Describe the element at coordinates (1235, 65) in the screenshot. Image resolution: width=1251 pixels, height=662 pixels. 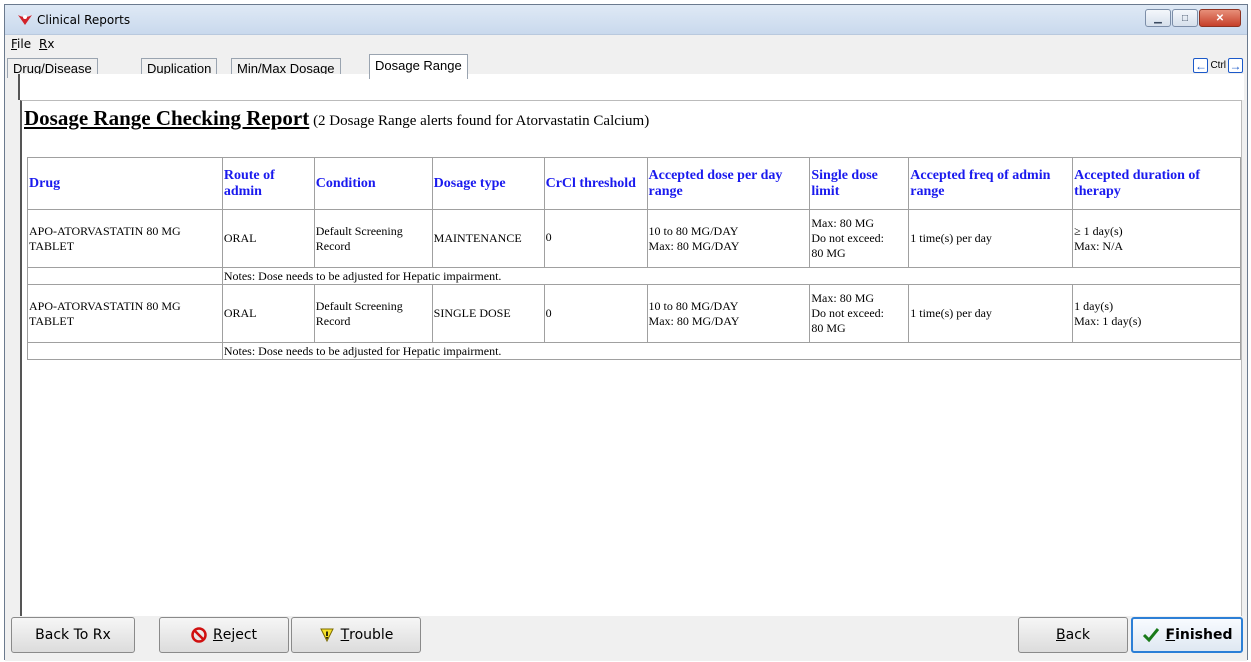
I see `right-arrow-icon: →` at that location.